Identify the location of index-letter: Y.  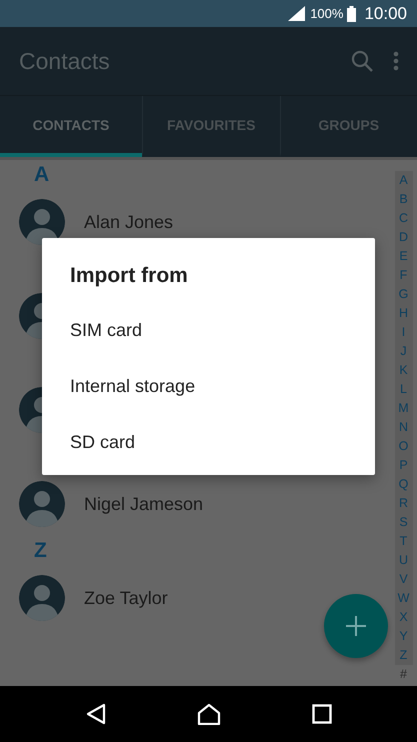
(403, 636).